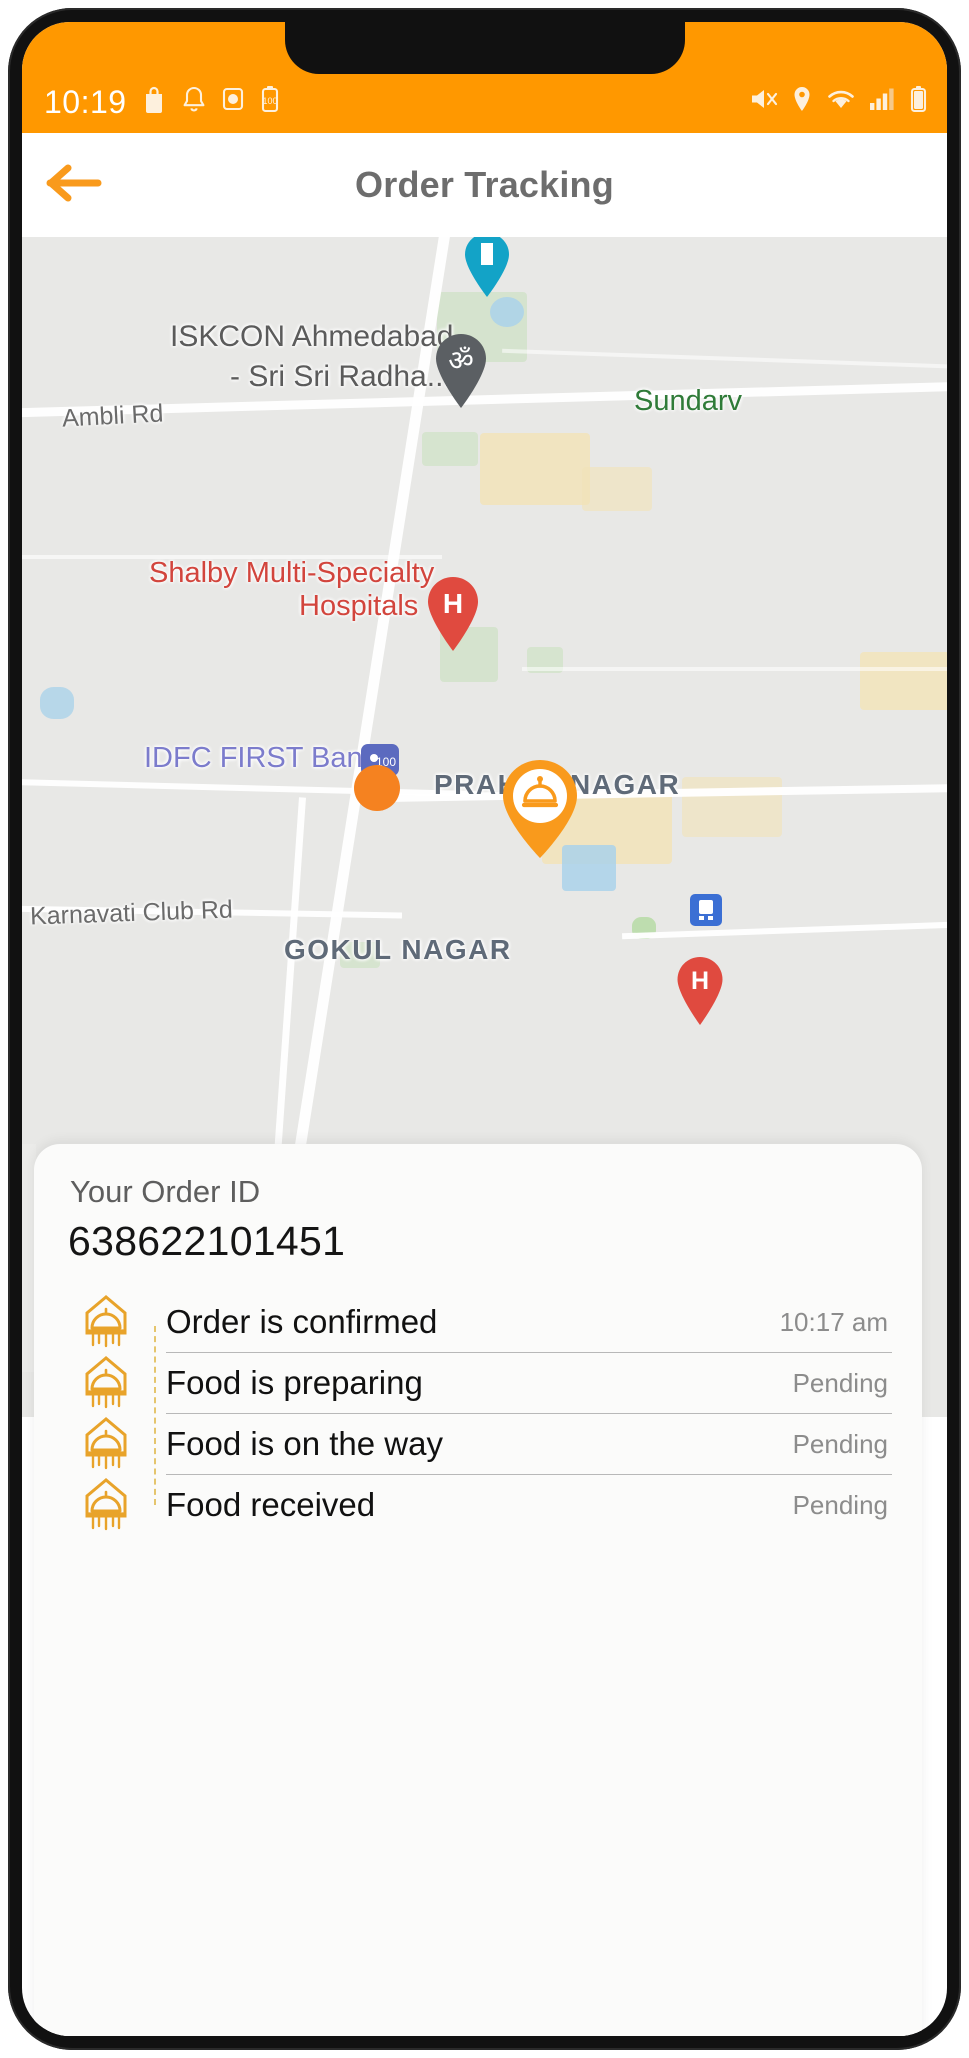 Image resolution: width=969 pixels, height=2058 pixels. What do you see at coordinates (292, 573) in the screenshot?
I see `map-label-shalby-line1: Shalby Multi-Specialty` at bounding box center [292, 573].